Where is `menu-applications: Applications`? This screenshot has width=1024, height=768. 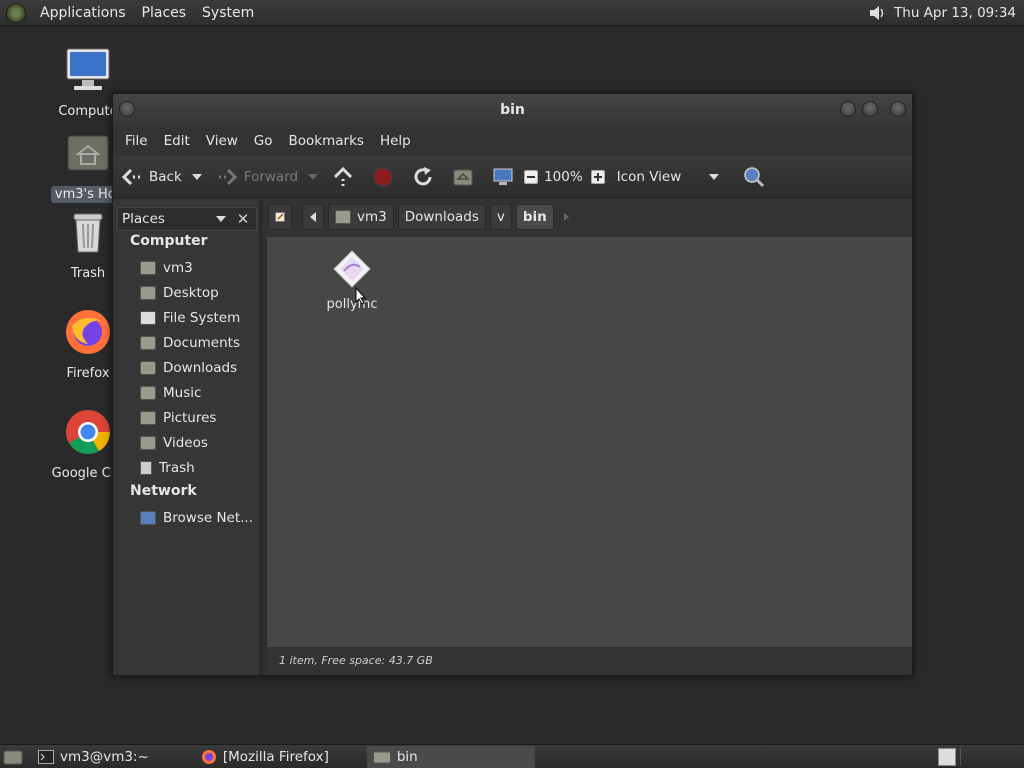 menu-applications: Applications is located at coordinates (83, 13).